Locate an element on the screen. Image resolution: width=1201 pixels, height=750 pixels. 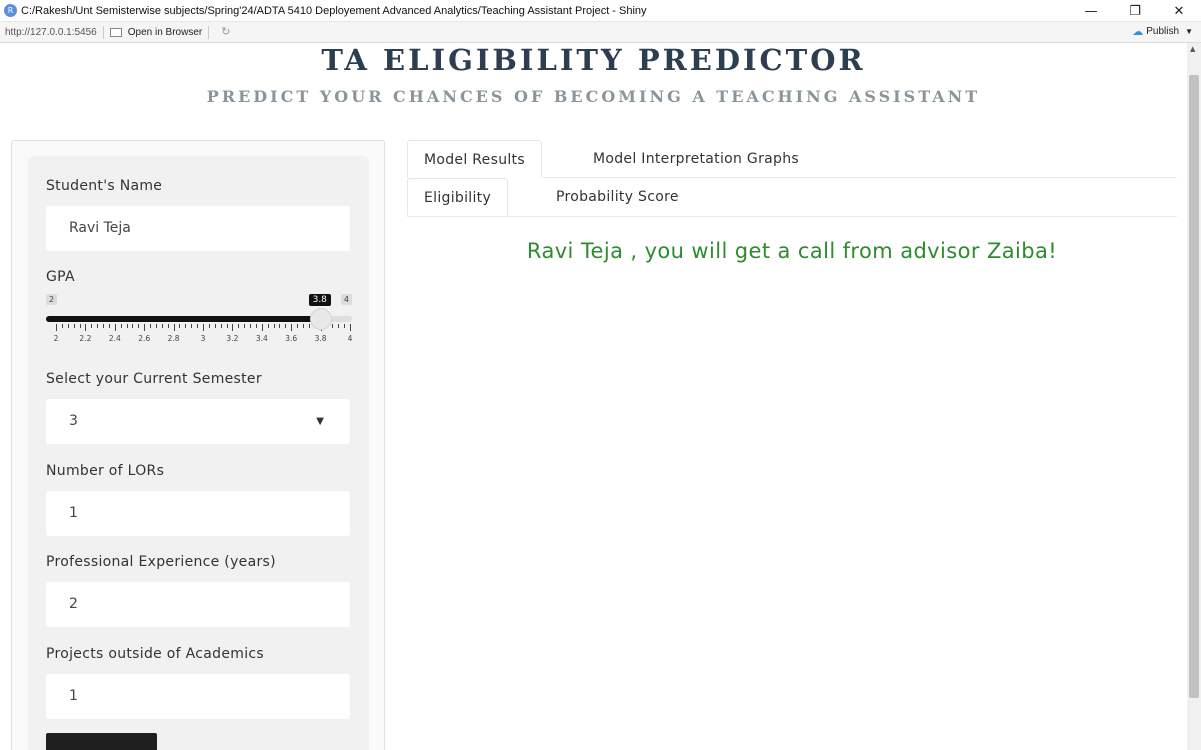
tab-eligibility: Eligibility is located at coordinates (458, 197).